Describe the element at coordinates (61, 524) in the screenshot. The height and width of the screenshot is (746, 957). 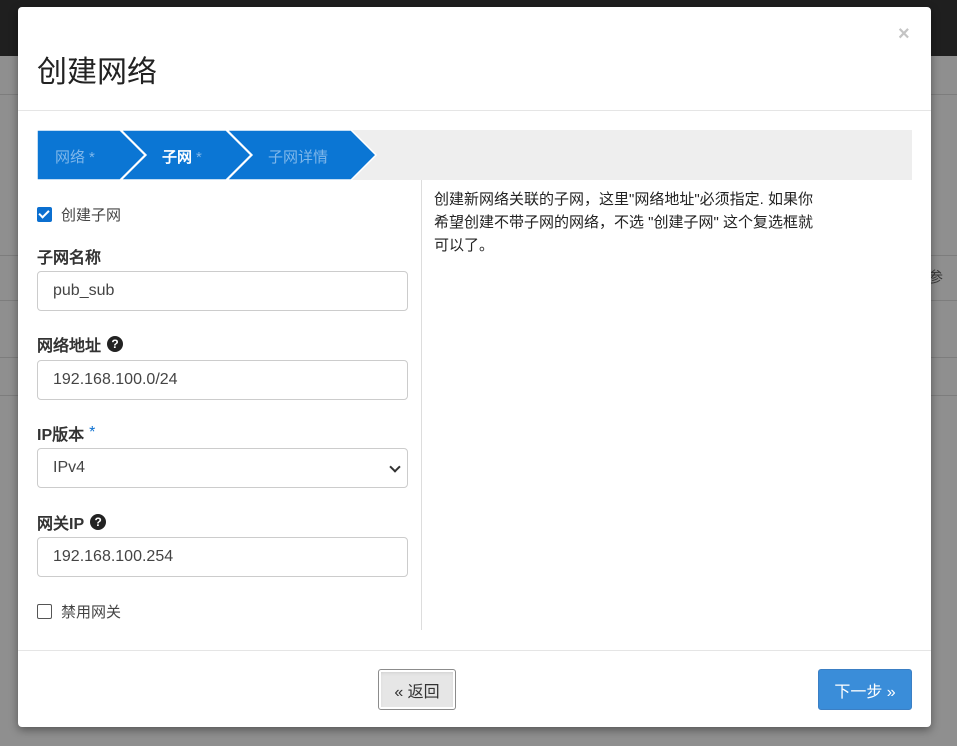
I see `label-text: 网关IP` at that location.